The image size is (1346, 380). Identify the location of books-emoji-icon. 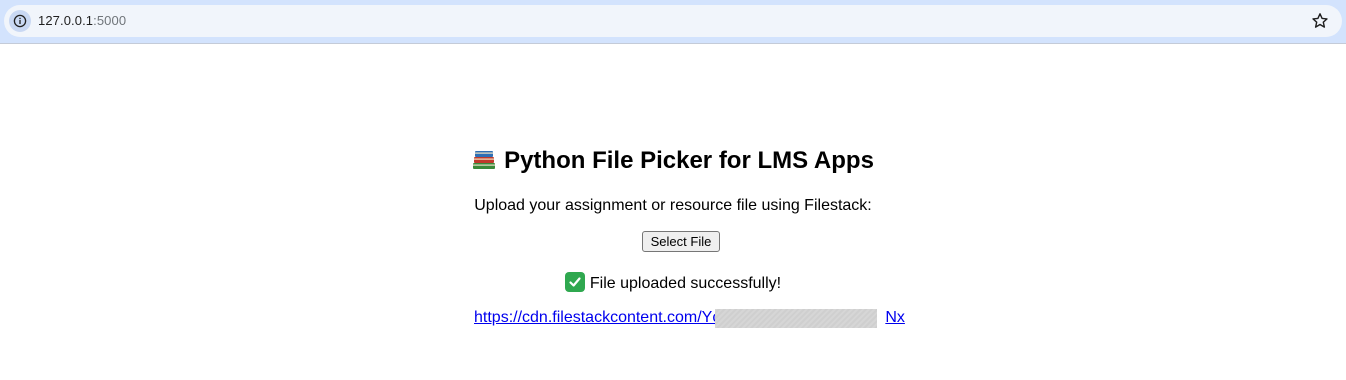
(484, 158).